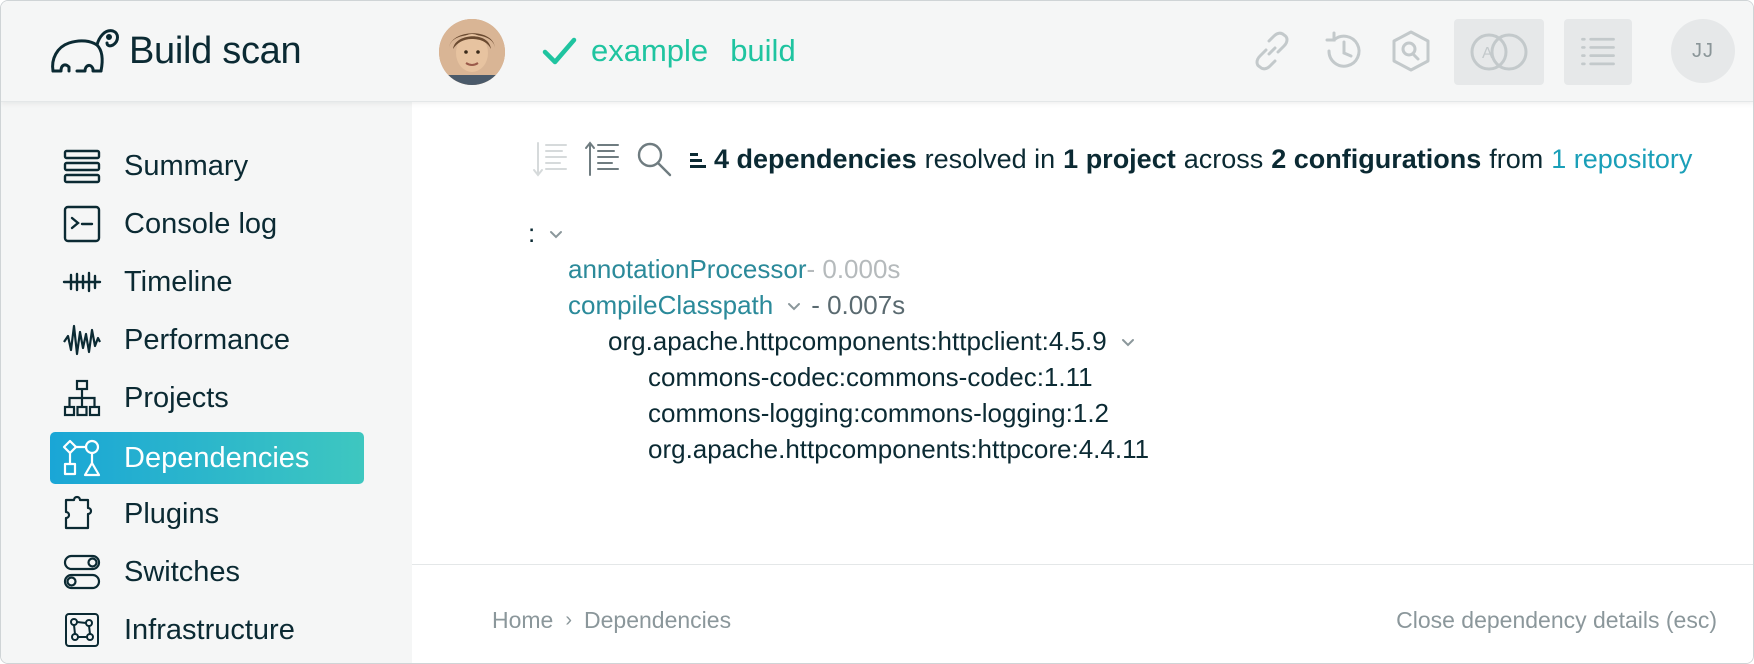  I want to click on status-word-task: build, so click(763, 50).